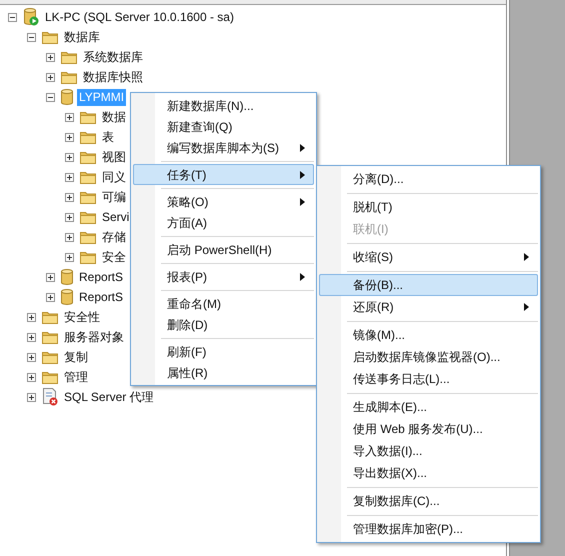 The image size is (565, 556). Describe the element at coordinates (428, 257) in the screenshot. I see `menu-item: 收缩(S)` at that location.